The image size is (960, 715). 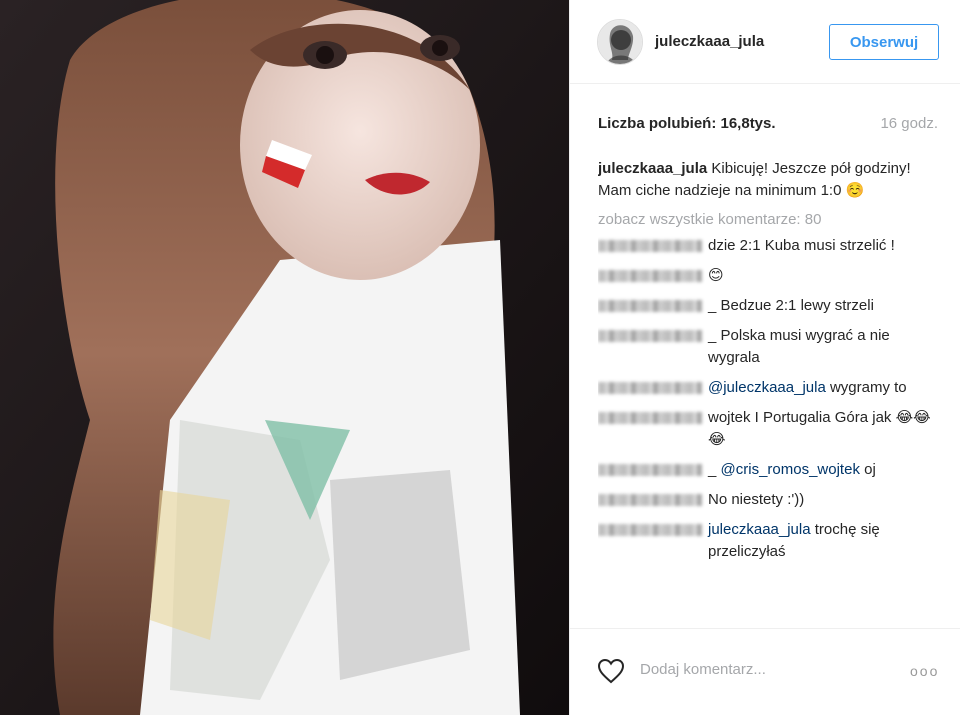 I want to click on comment-text: 😊, so click(x=716, y=275).